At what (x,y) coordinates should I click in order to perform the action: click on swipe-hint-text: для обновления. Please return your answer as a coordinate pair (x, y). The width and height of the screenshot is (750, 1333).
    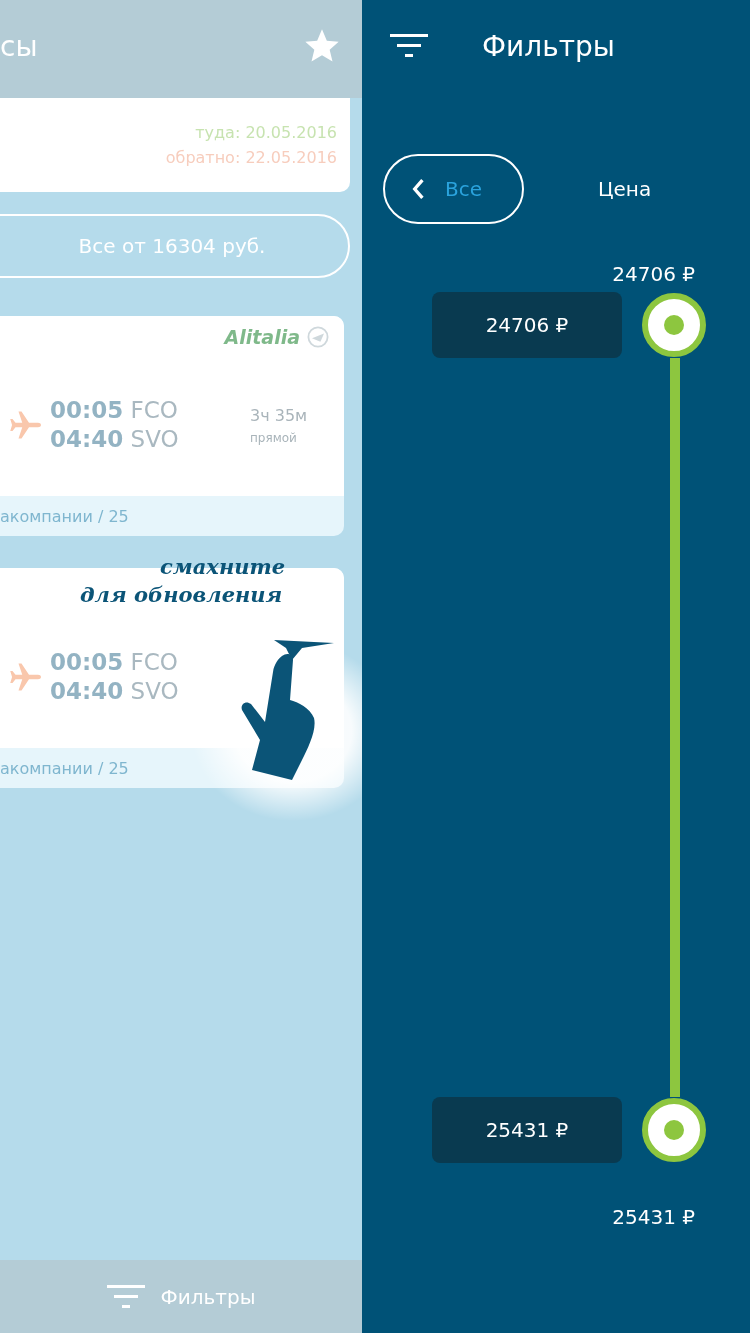
    Looking at the image, I should click on (181, 594).